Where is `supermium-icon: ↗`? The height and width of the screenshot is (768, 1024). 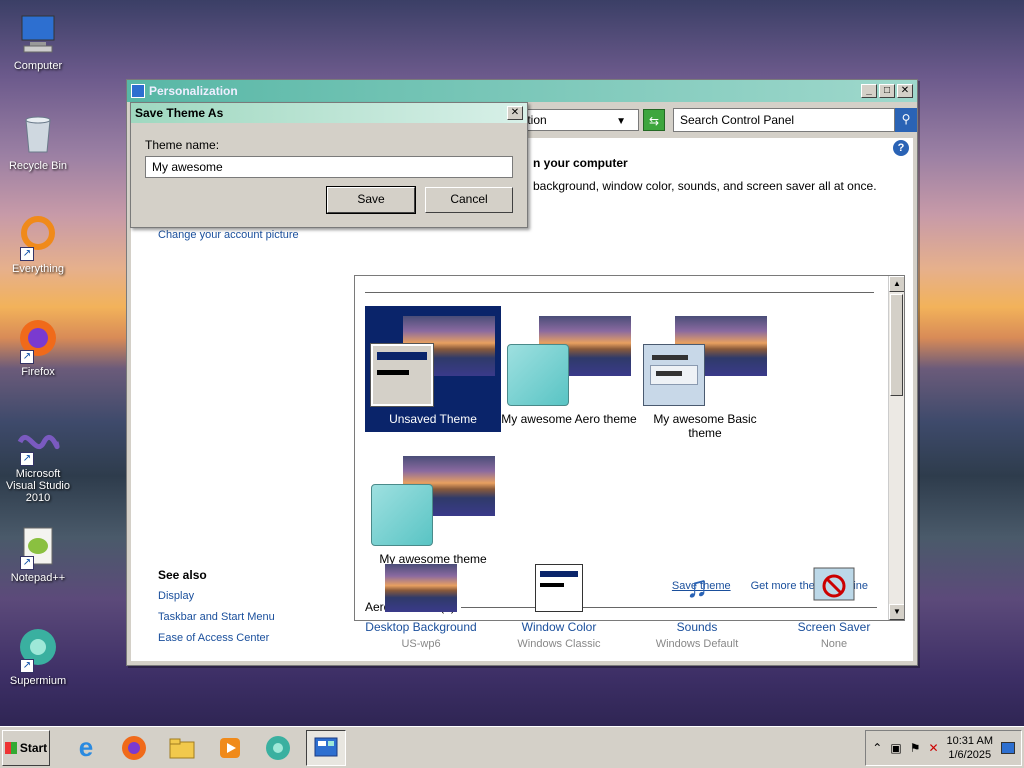 supermium-icon: ↗ is located at coordinates (38, 650).